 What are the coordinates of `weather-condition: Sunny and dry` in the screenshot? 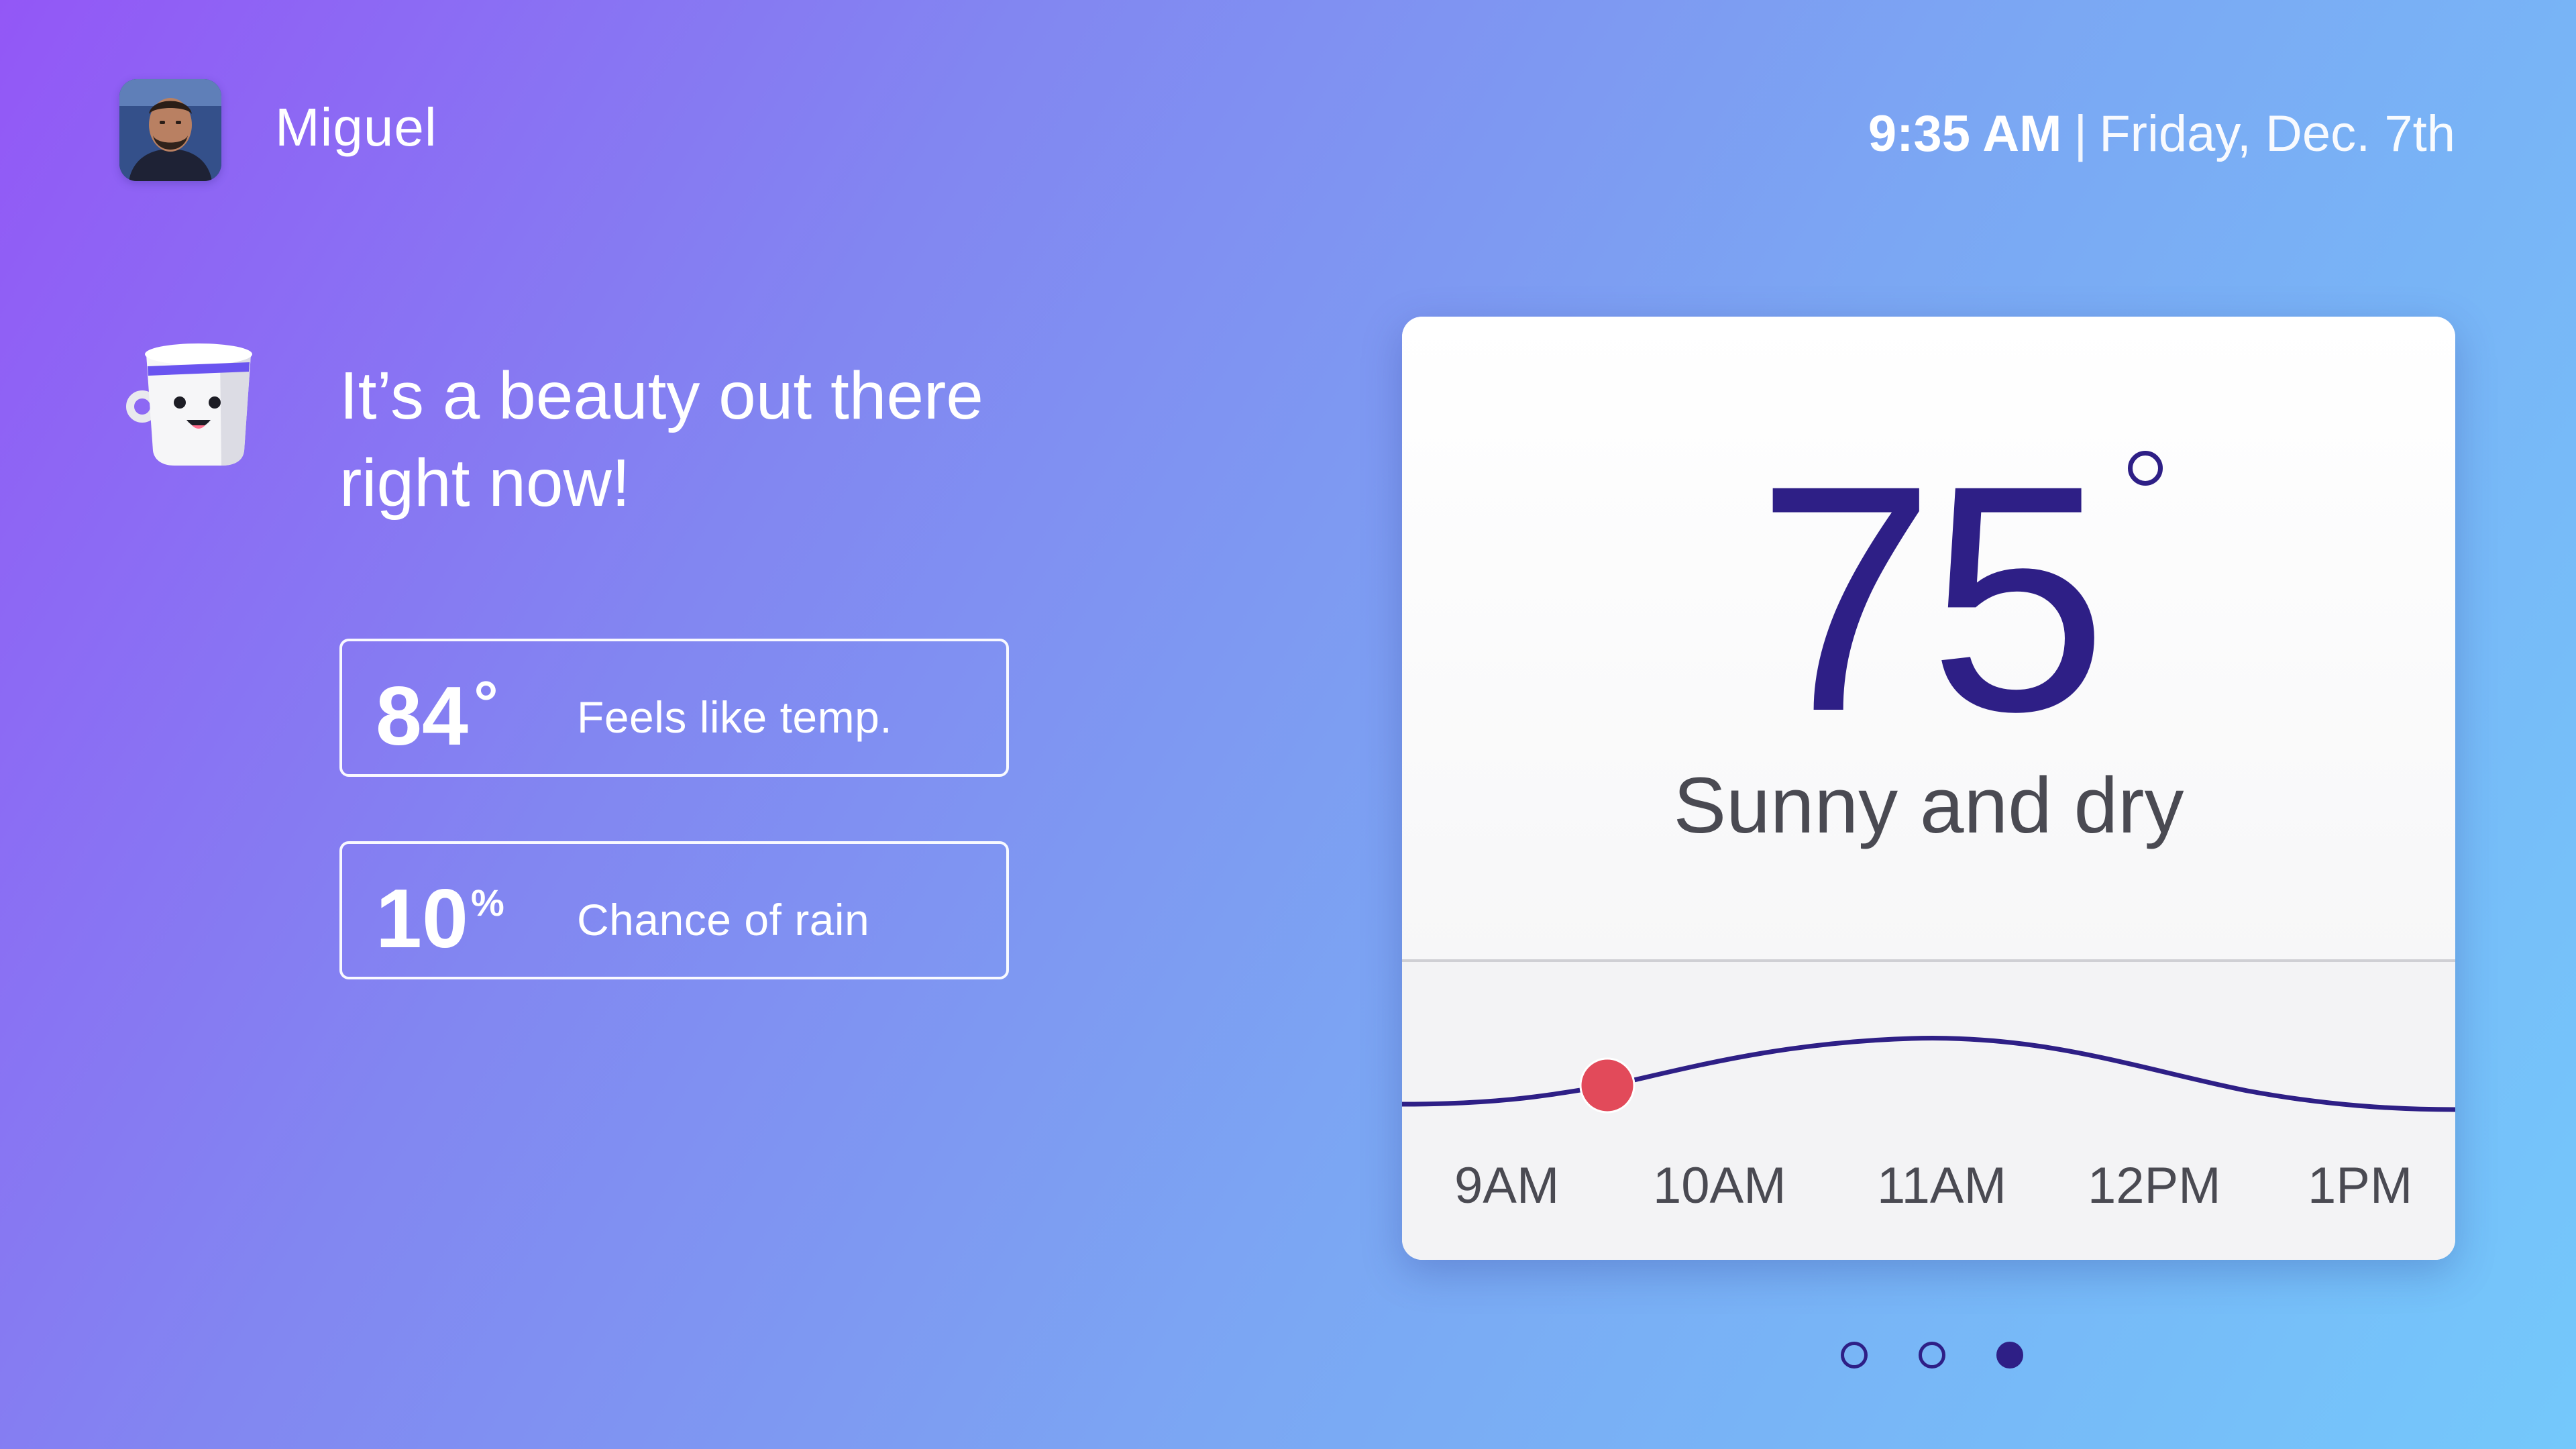 It's located at (1928, 805).